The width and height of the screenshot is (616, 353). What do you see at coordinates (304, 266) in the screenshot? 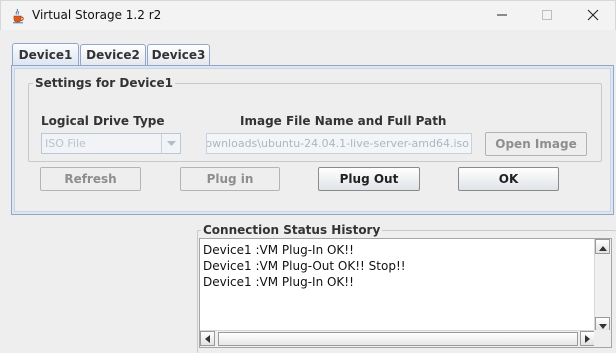
I see `log-line: Device1 :VM Plug-Out OK!! Stop!!` at bounding box center [304, 266].